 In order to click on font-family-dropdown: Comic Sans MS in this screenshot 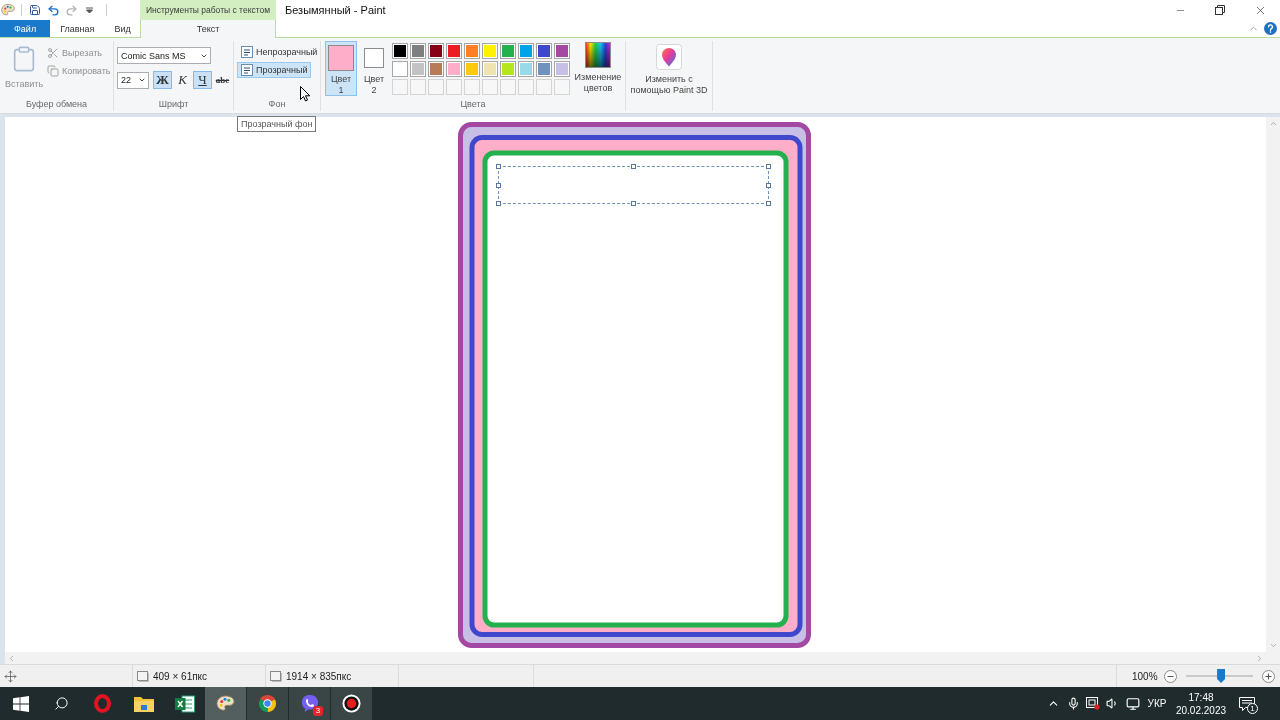, I will do `click(164, 55)`.